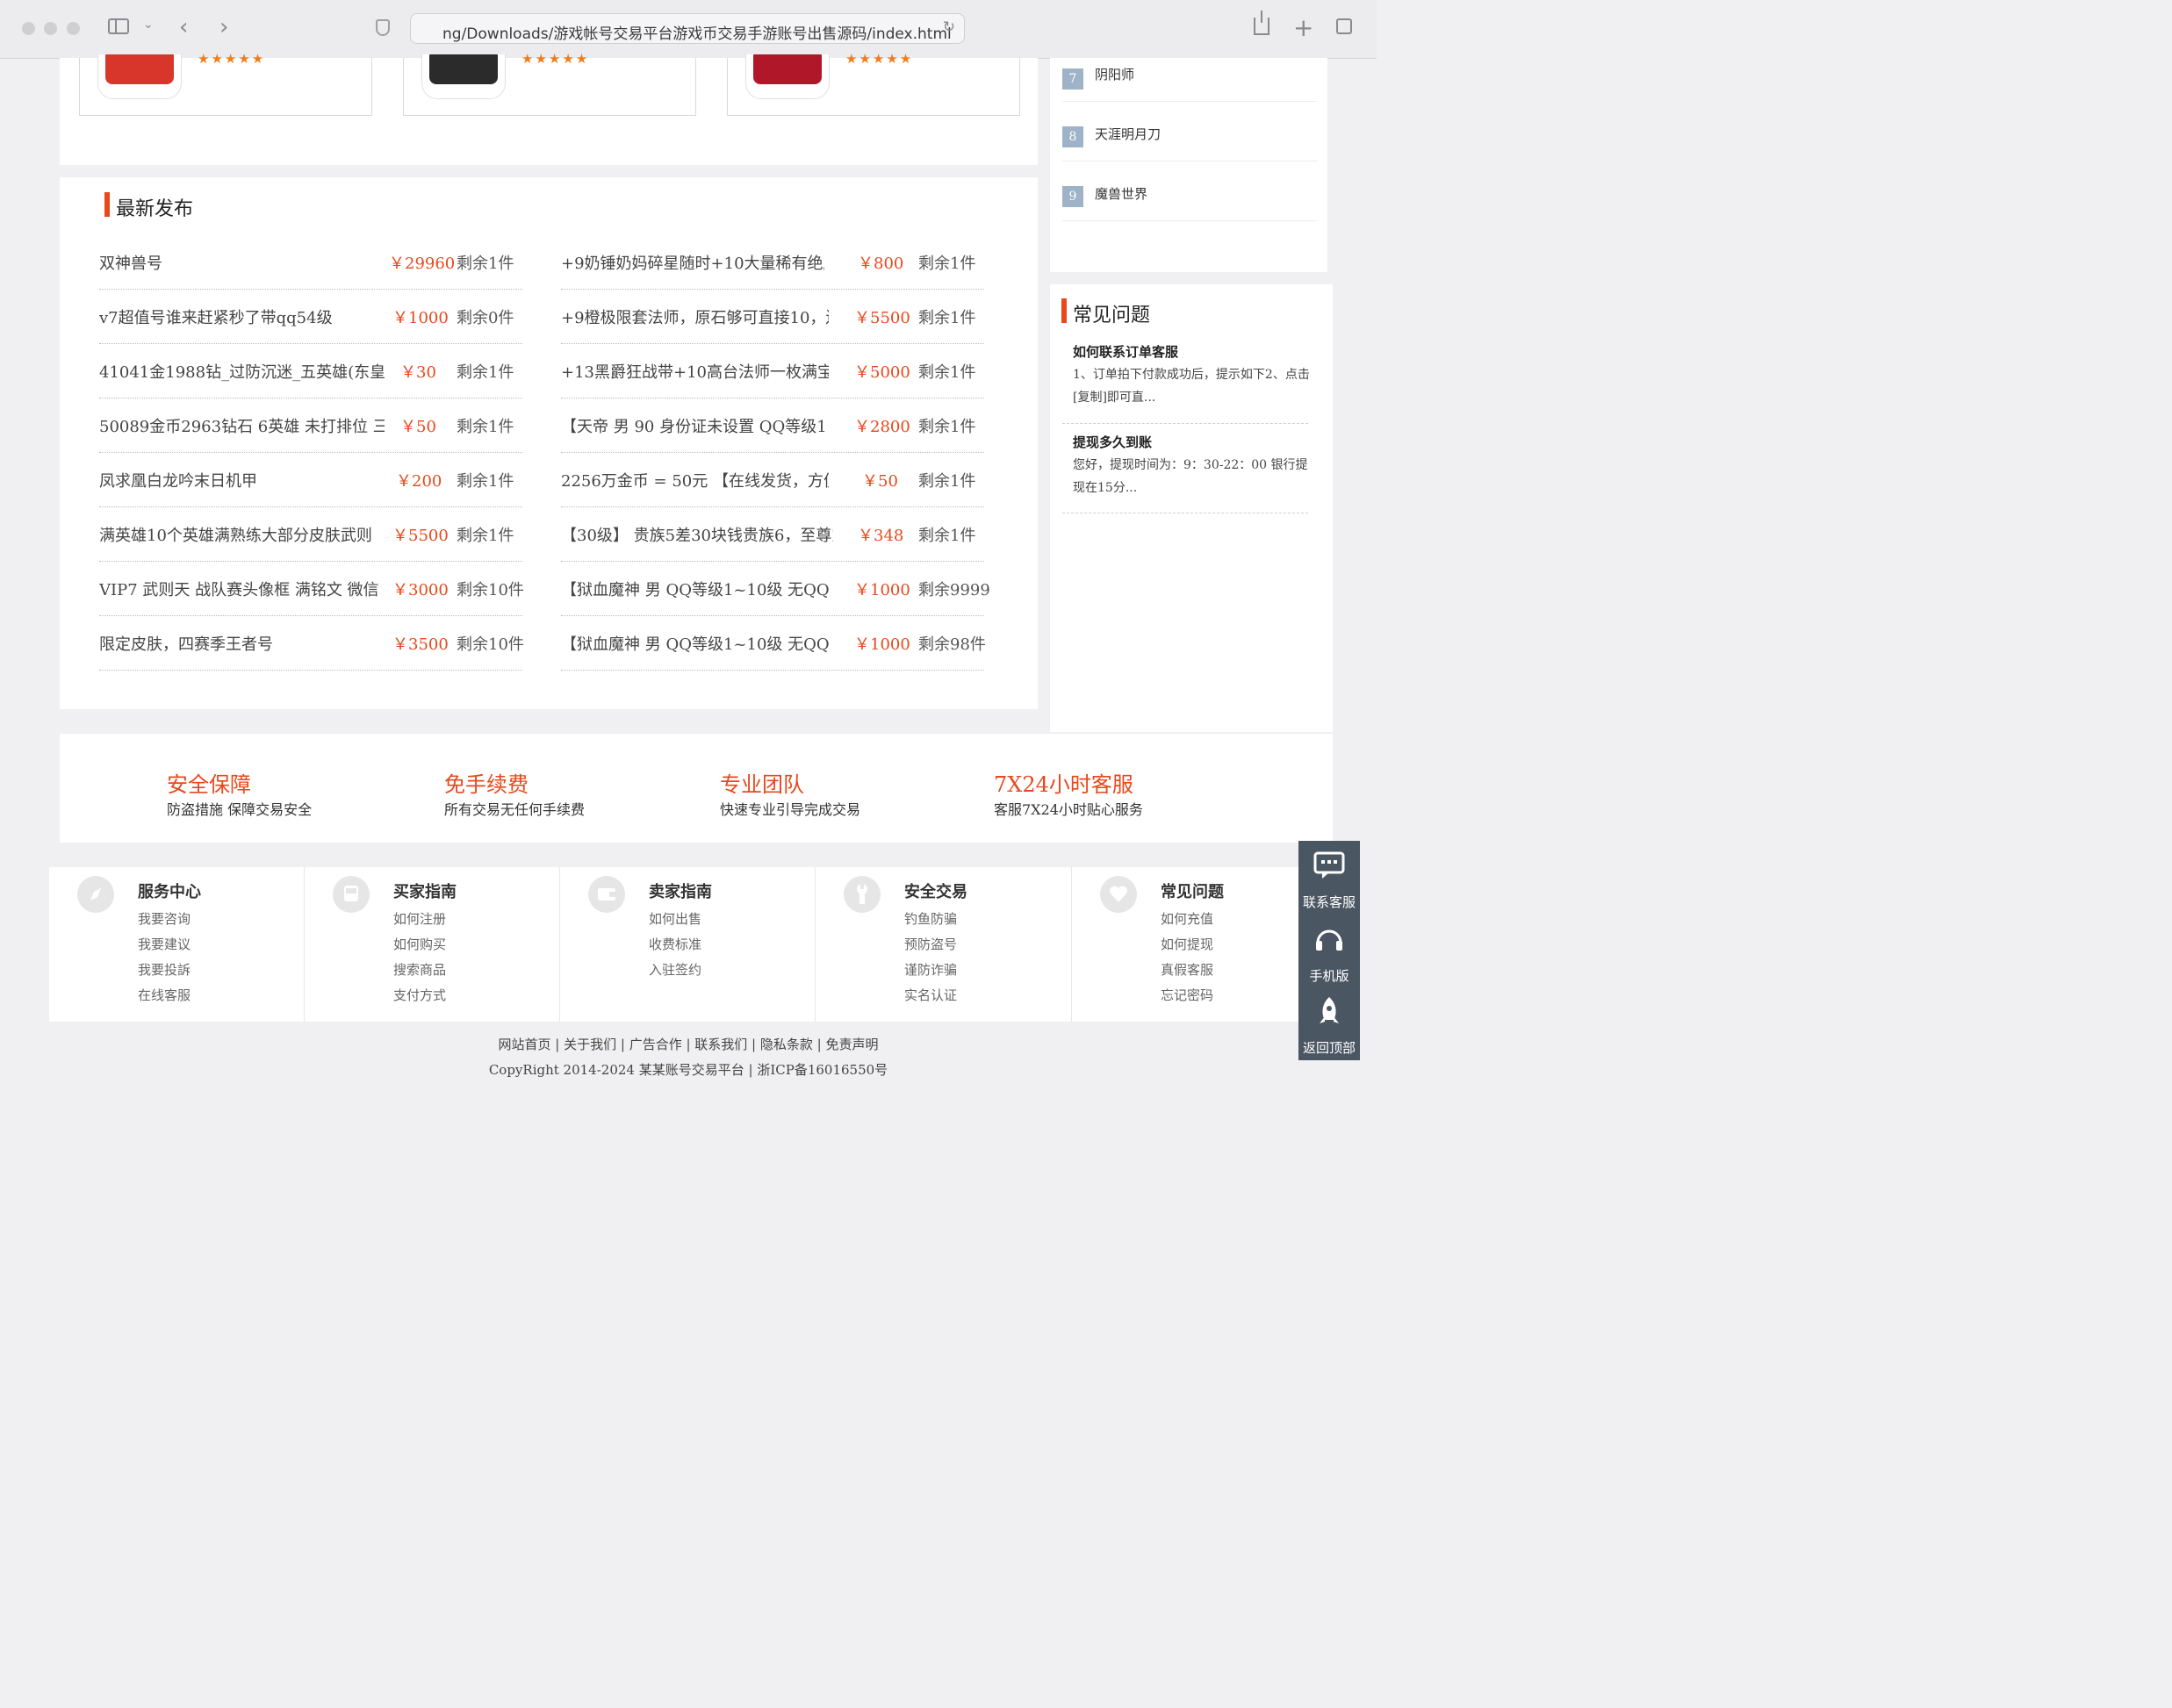 The height and width of the screenshot is (1708, 2172). Describe the element at coordinates (697, 534) in the screenshot. I see `listing-title: 【30级】 贵族5差30块钱贵族6，至尊宝` at that location.